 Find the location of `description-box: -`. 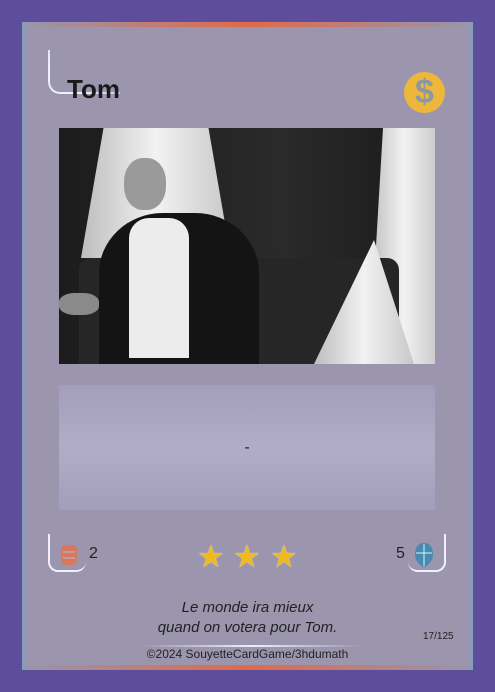

description-box: - is located at coordinates (247, 447).